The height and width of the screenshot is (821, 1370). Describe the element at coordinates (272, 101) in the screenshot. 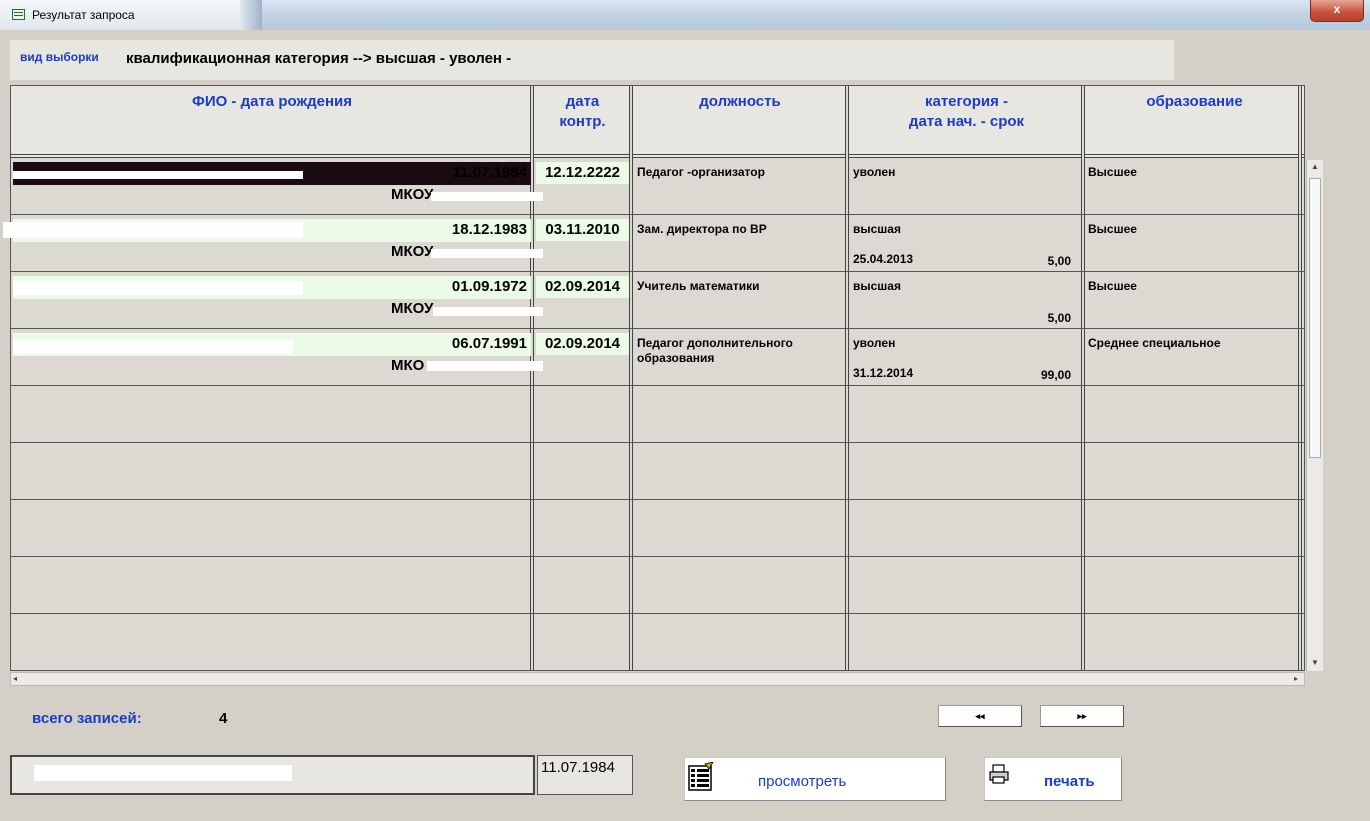

I see `header-fio: ФИО - дата рождения` at that location.